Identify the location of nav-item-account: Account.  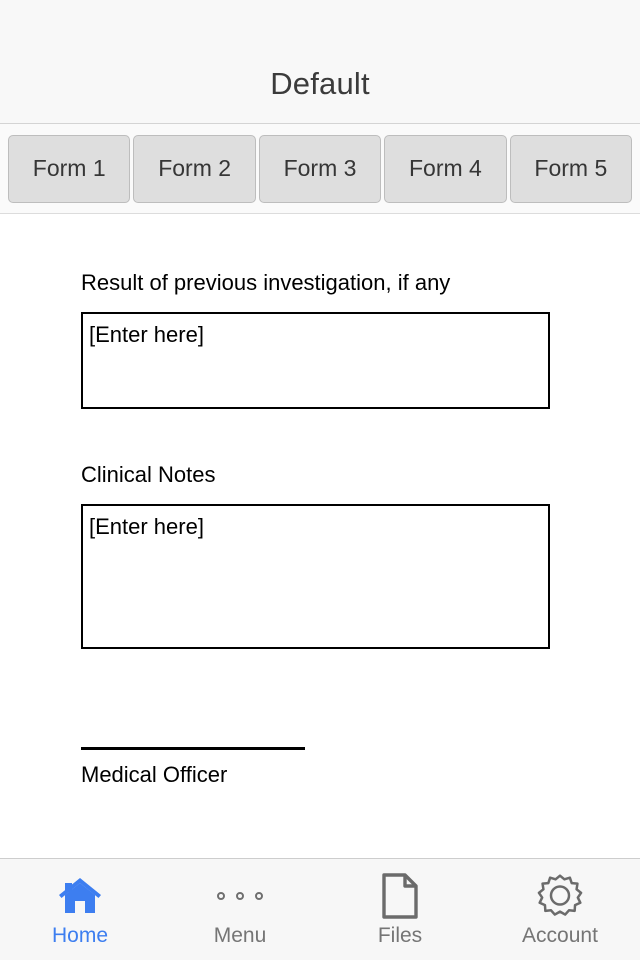
(560, 909).